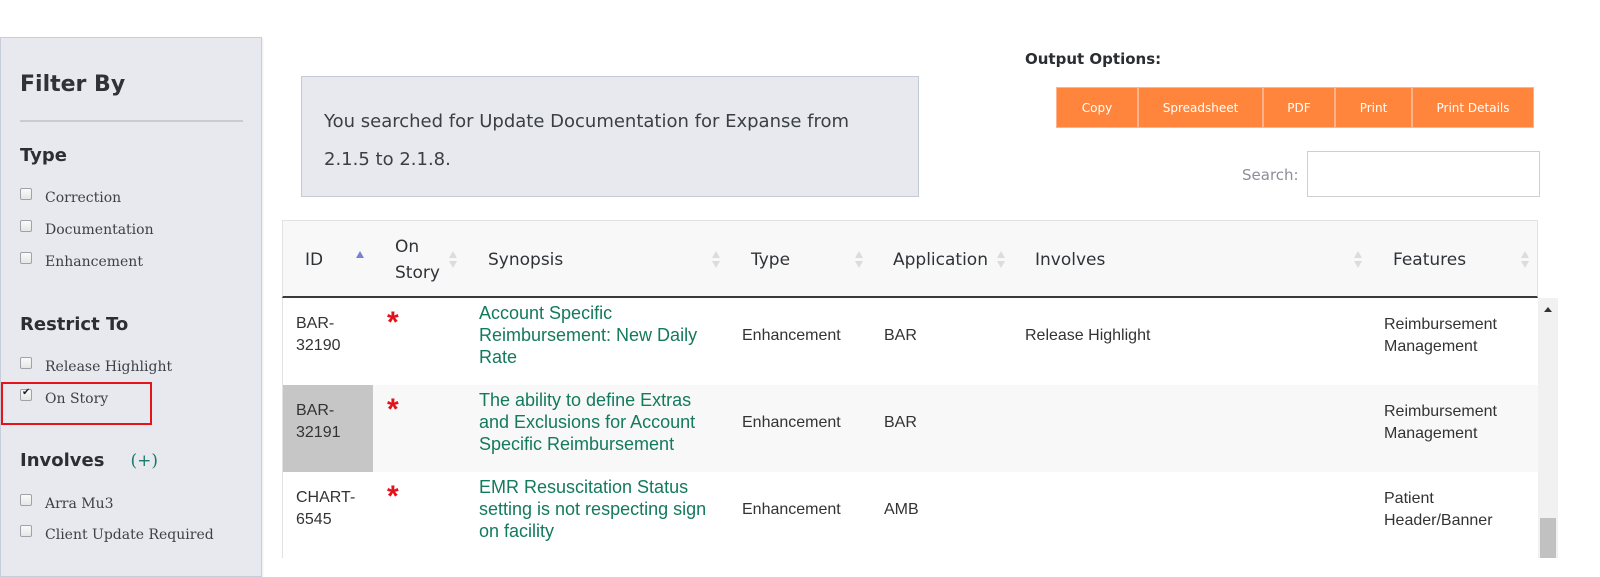 The width and height of the screenshot is (1600, 577). Describe the element at coordinates (62, 460) in the screenshot. I see `involves-heading-label: Involves` at that location.